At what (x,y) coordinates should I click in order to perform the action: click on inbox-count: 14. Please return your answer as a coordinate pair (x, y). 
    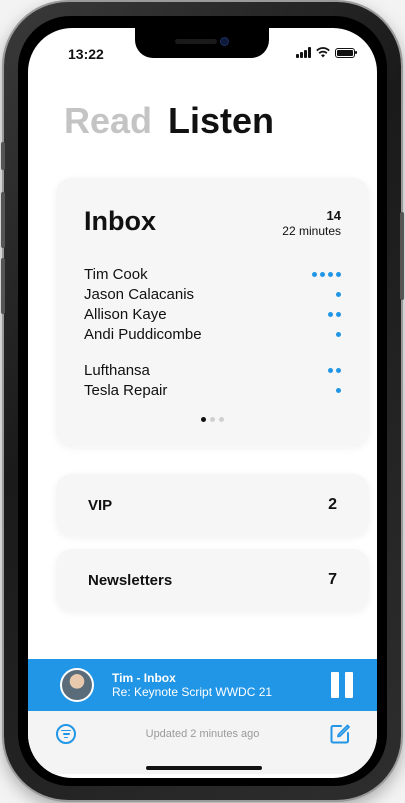
    Looking at the image, I should click on (333, 215).